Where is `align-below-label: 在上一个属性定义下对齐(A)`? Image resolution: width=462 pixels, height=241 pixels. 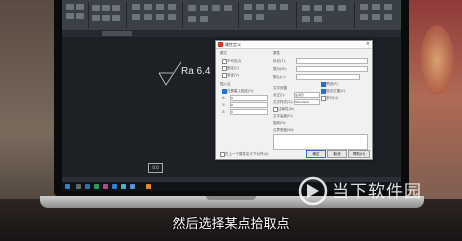
align-below-label: 在上一个属性定义下对齐(A) is located at coordinates (247, 154).